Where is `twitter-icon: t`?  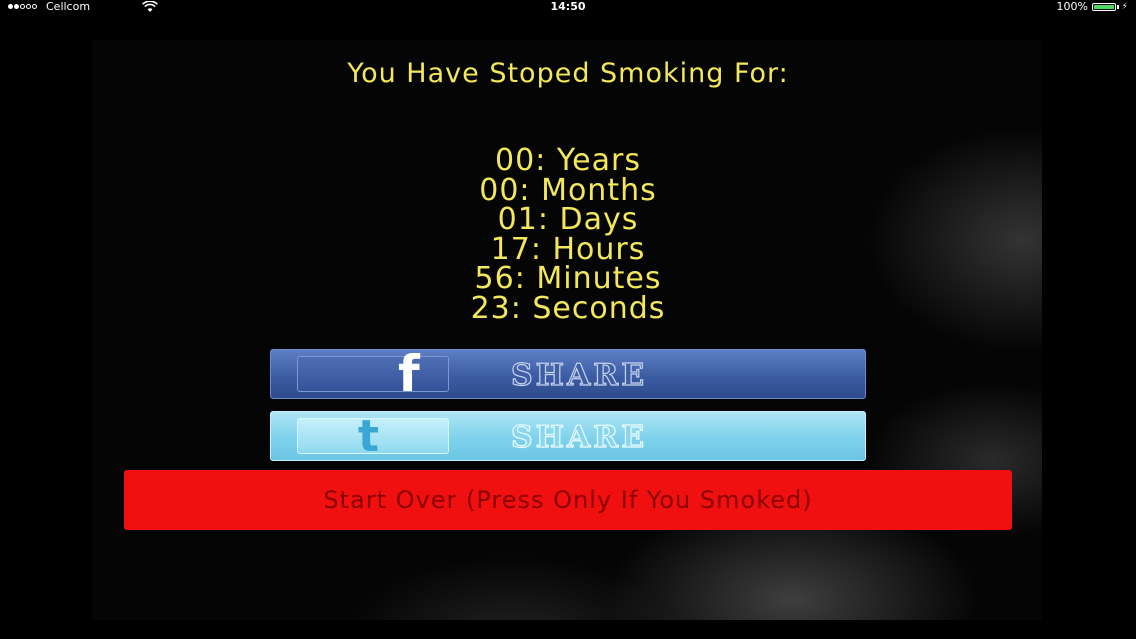
twitter-icon: t is located at coordinates (369, 436).